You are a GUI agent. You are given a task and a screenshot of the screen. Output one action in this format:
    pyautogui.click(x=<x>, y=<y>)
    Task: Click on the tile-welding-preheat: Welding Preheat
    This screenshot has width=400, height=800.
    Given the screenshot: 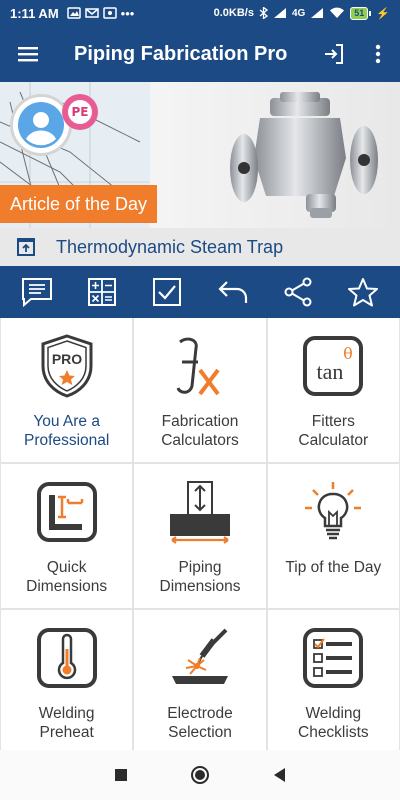 What is the action you would take?
    pyautogui.click(x=67, y=682)
    